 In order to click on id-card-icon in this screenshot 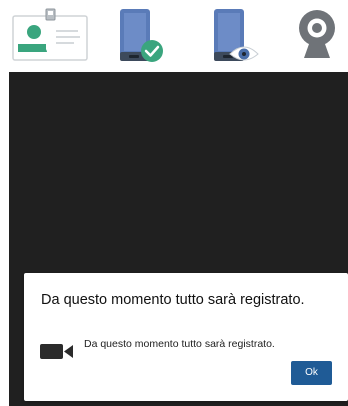, I will do `click(50, 35)`.